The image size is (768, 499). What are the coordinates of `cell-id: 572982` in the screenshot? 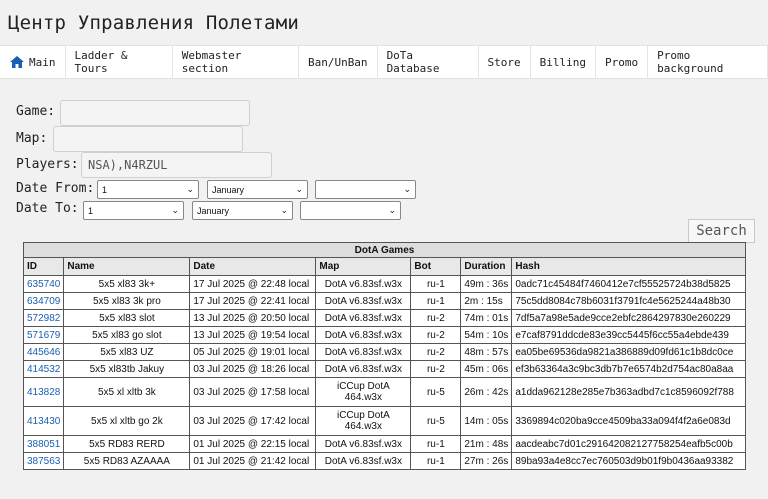 It's located at (43, 318).